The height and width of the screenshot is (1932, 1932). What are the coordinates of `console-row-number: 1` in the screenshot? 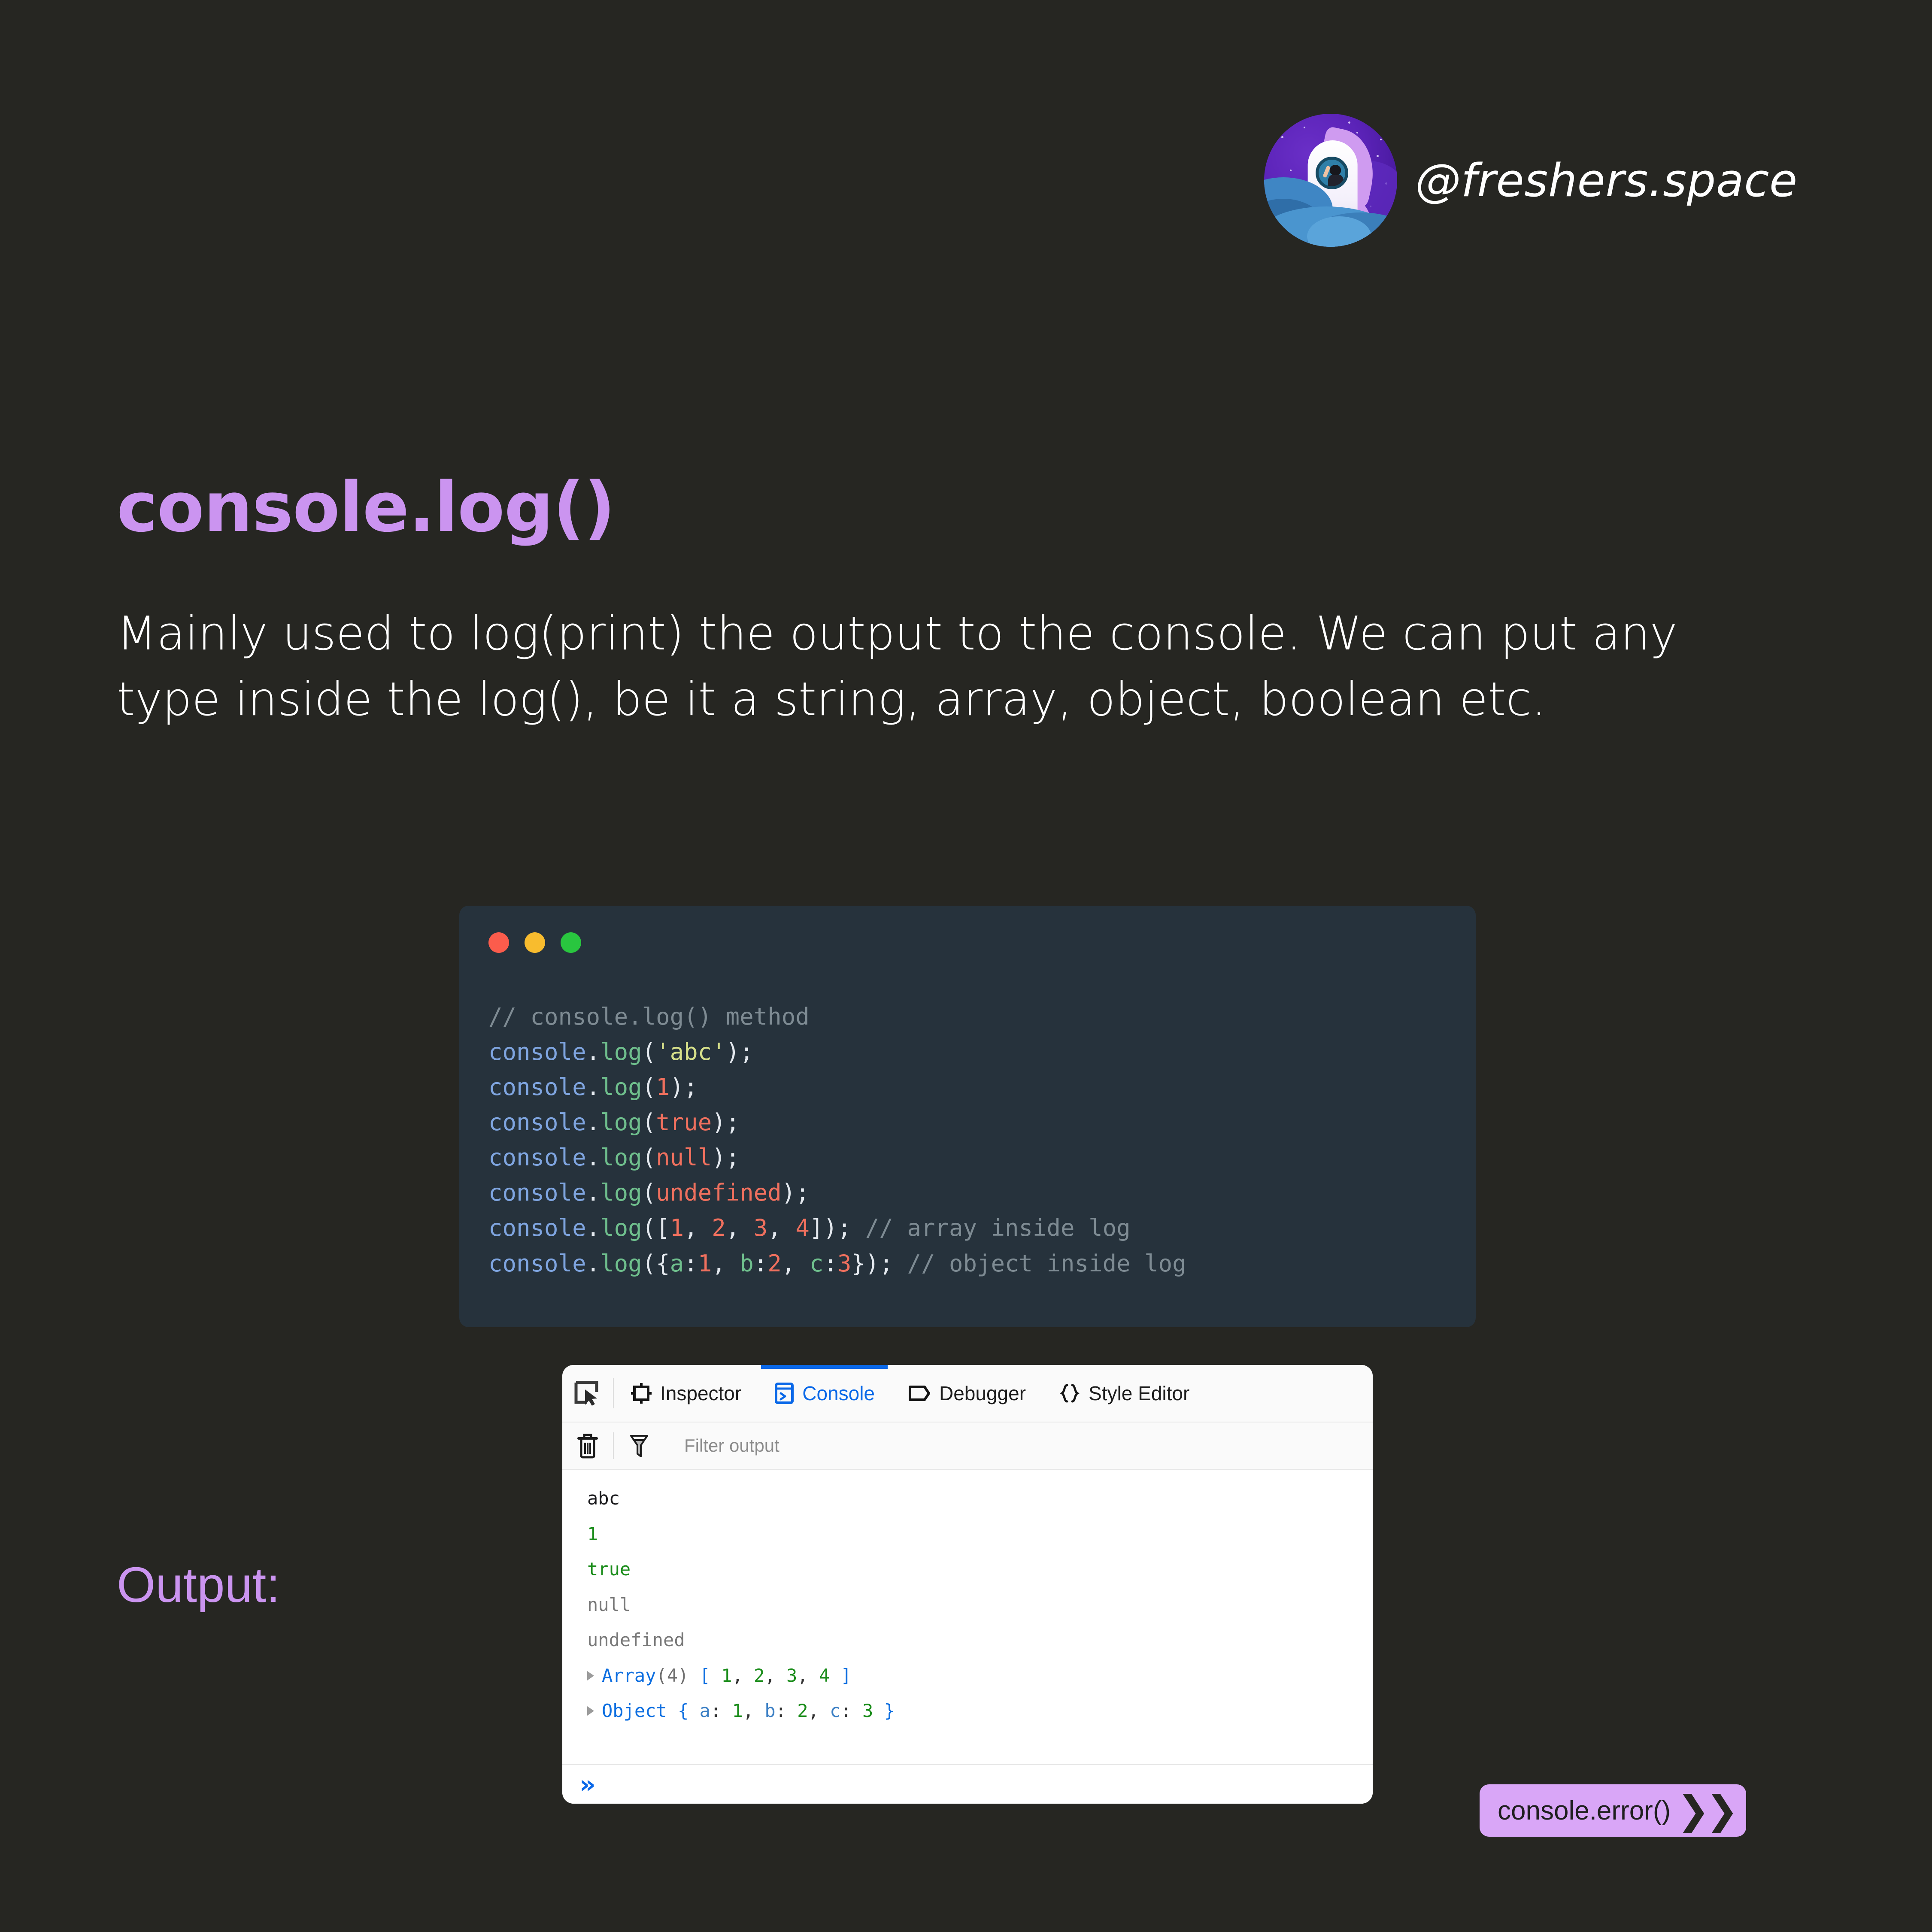 It's located at (967, 1534).